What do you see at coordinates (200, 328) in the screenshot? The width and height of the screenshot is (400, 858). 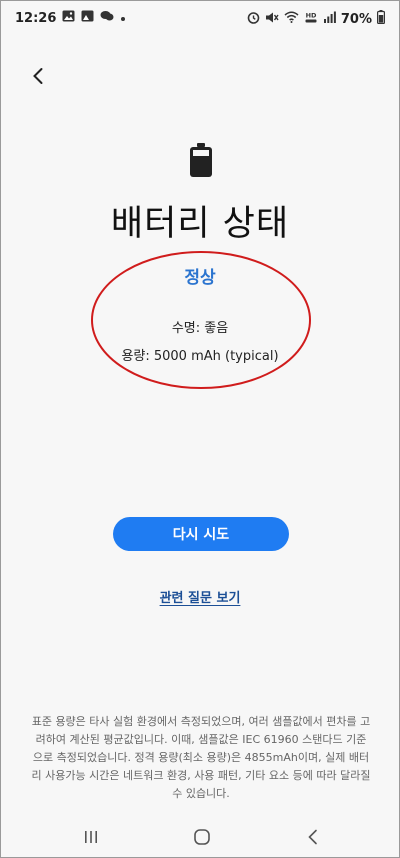 I see `battery-life: 수명: 좋음` at bounding box center [200, 328].